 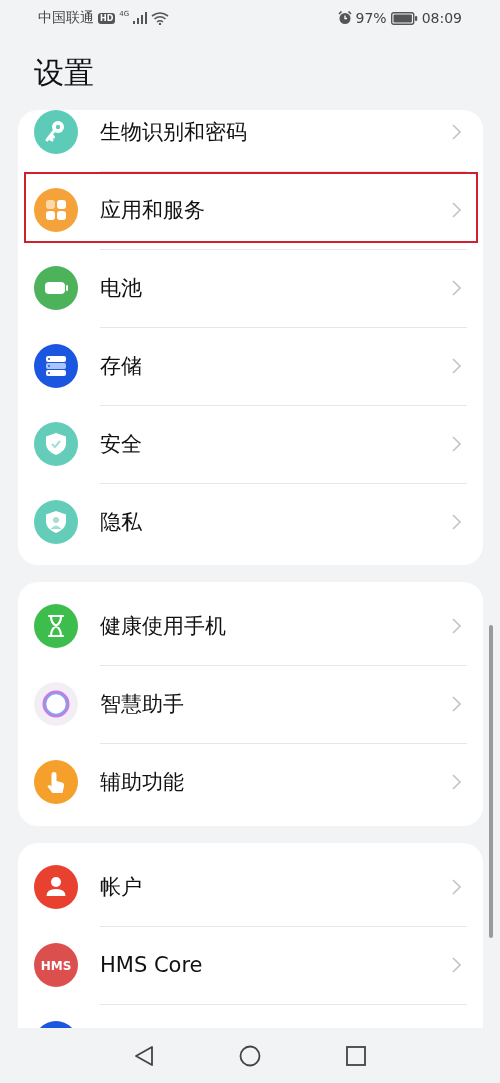 I want to click on item-label: 存储, so click(x=121, y=366).